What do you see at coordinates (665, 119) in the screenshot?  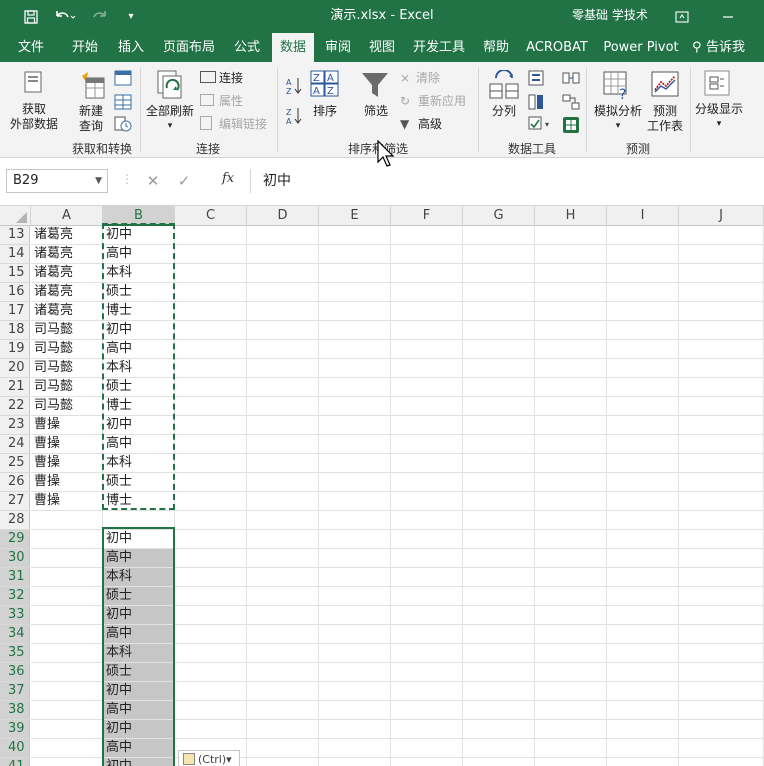 I see `forecast-sheet-button: 预测 工作表` at bounding box center [665, 119].